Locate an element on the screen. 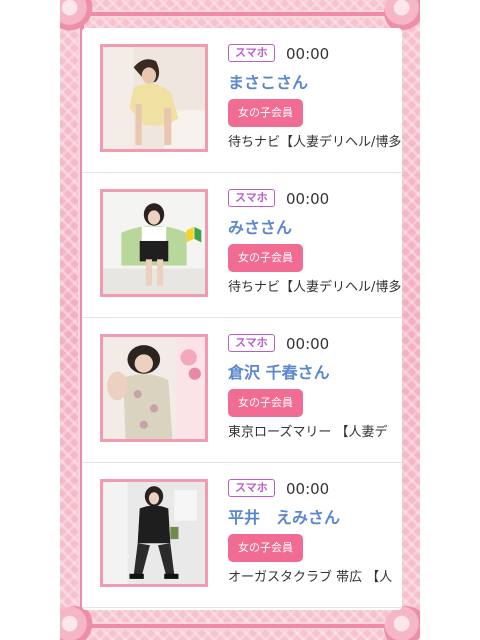 This screenshot has width=480, height=640. photo-woman-yellow-dress is located at coordinates (154, 98).